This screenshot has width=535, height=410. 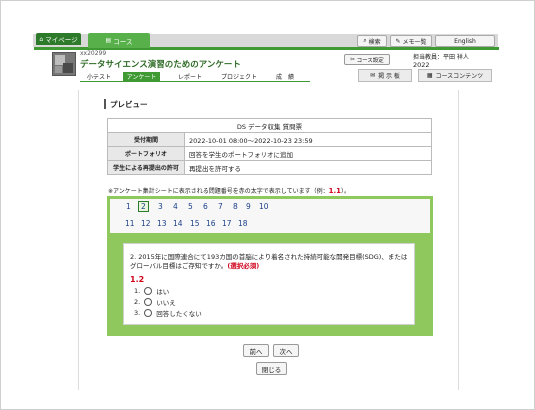 What do you see at coordinates (441, 57) in the screenshot?
I see `teacher-name: 担当教員：平田 祥人` at bounding box center [441, 57].